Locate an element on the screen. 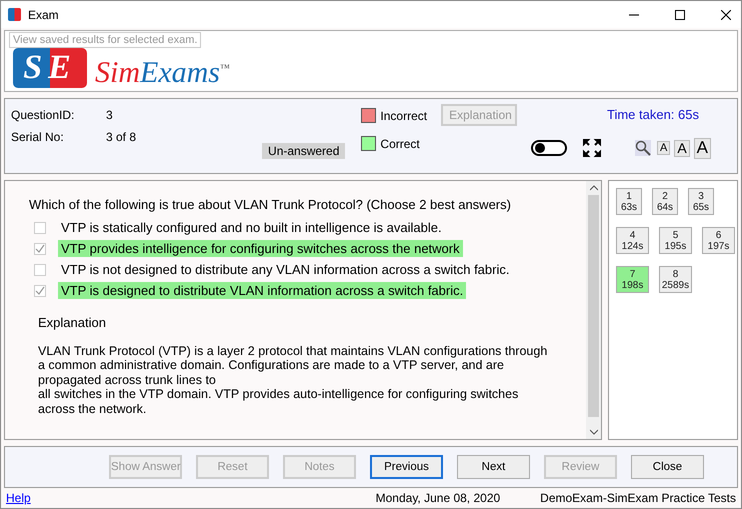  toggle-switch is located at coordinates (548, 148).